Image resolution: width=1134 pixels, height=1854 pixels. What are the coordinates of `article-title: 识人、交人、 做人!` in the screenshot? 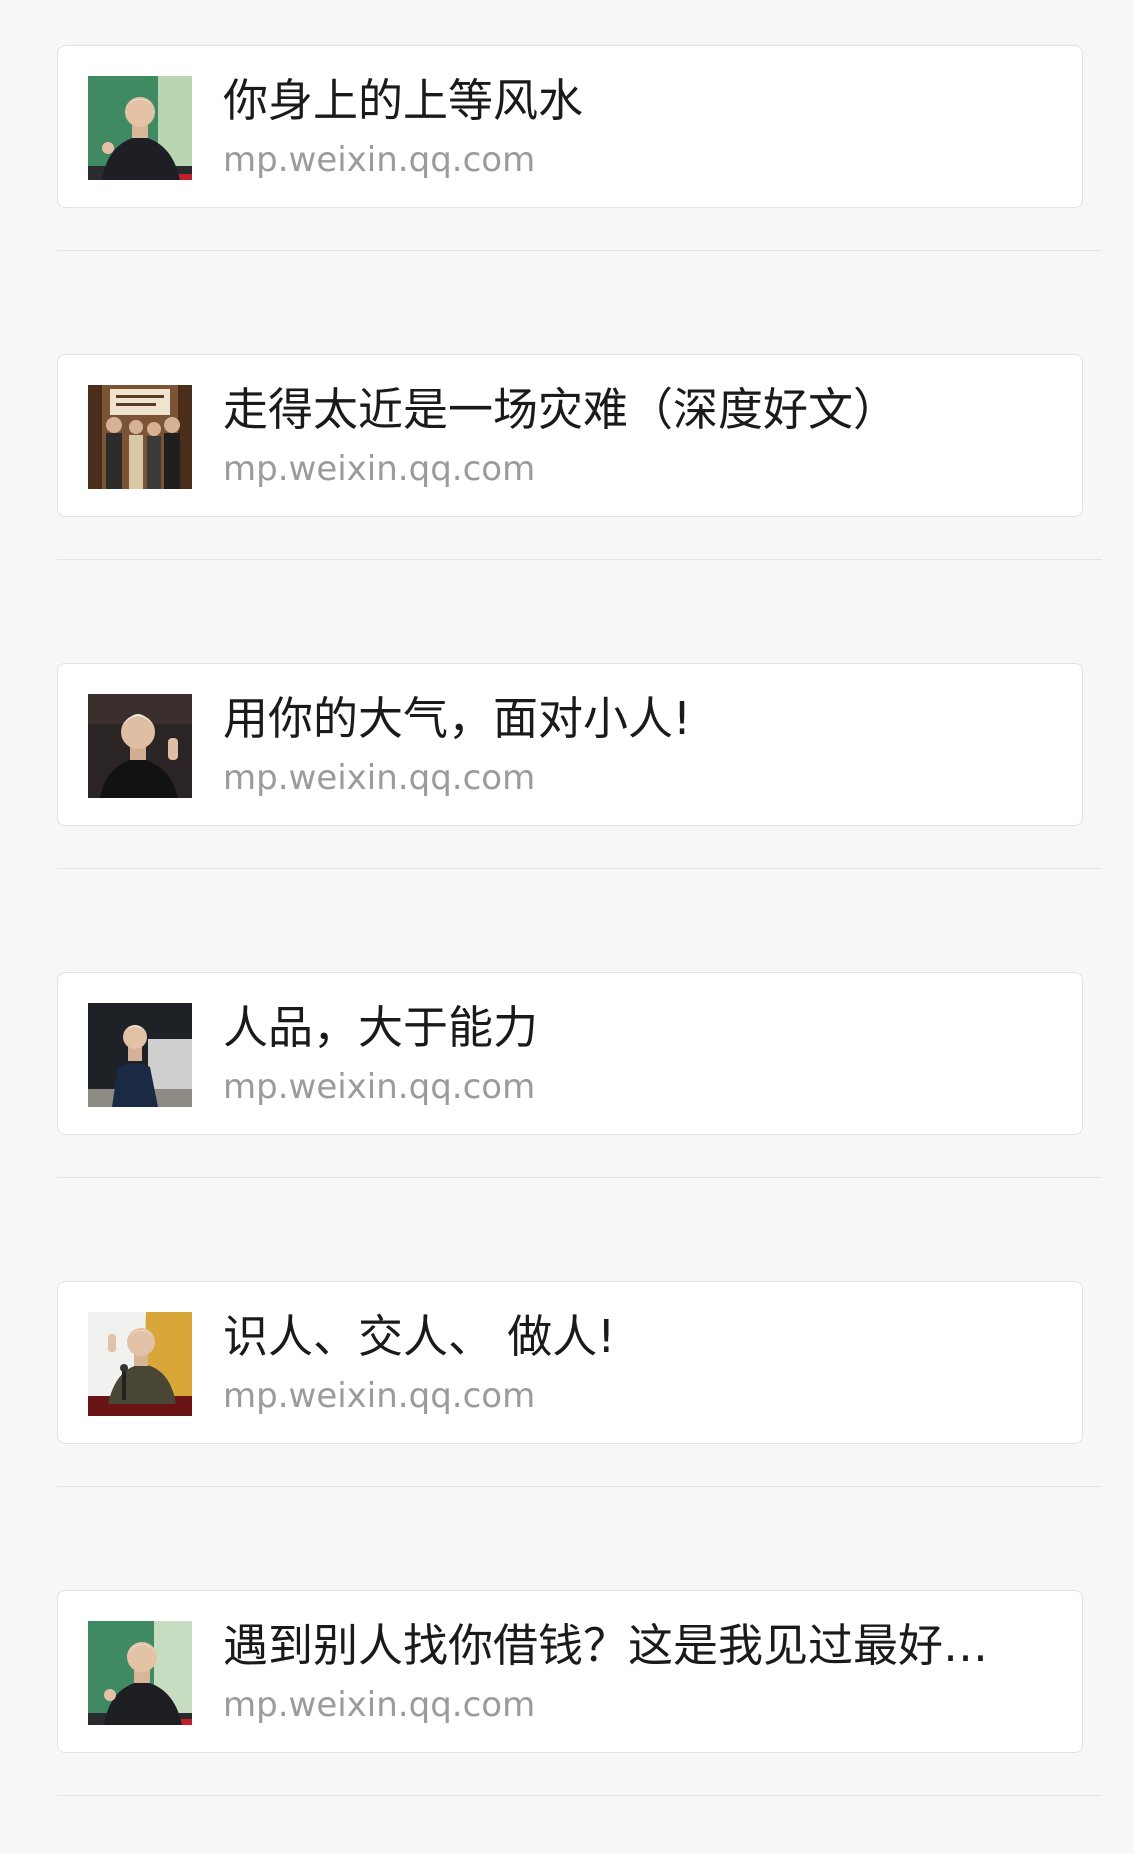 It's located at (419, 1336).